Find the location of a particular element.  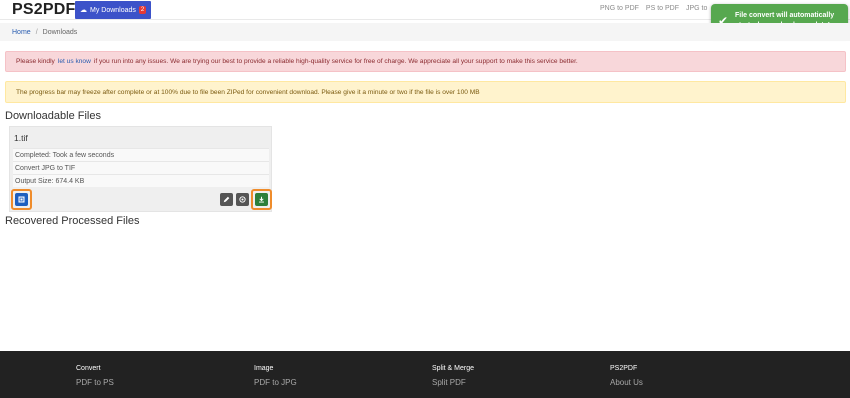

my-downloads-label: My Downloads is located at coordinates (113, 10).